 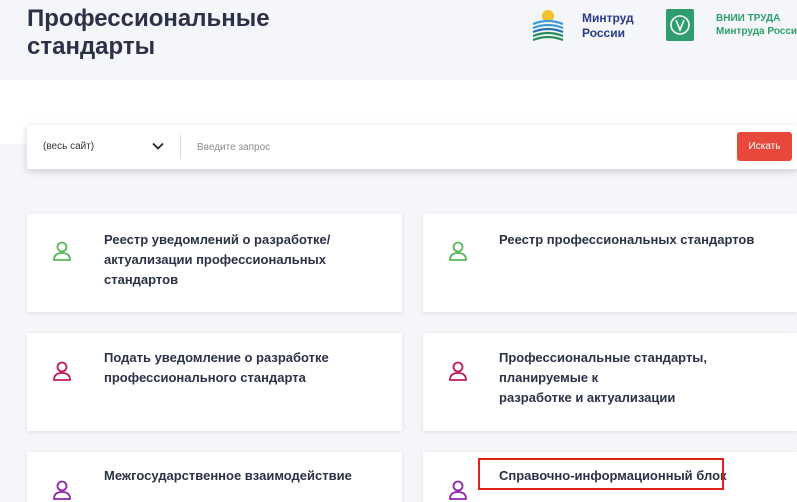 What do you see at coordinates (457, 147) in the screenshot?
I see `search-input` at bounding box center [457, 147].